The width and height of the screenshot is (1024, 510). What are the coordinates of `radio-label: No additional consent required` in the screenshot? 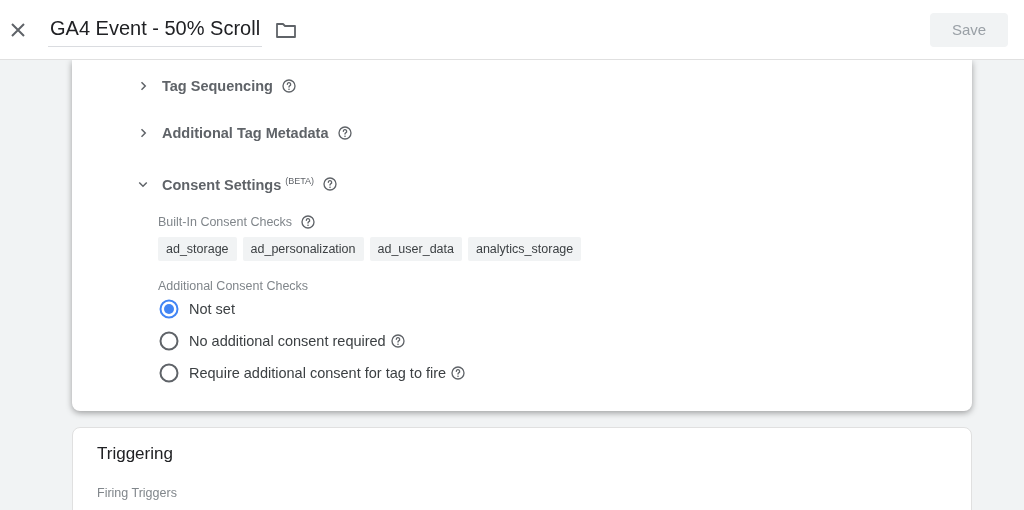 It's located at (287, 341).